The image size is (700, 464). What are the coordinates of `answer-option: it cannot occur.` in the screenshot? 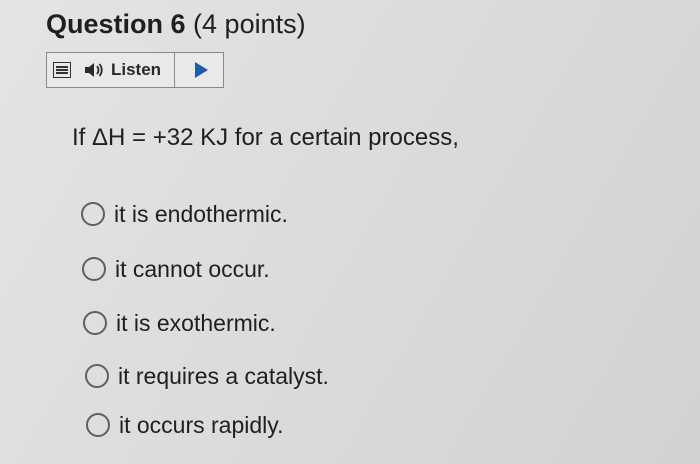 It's located at (176, 269).